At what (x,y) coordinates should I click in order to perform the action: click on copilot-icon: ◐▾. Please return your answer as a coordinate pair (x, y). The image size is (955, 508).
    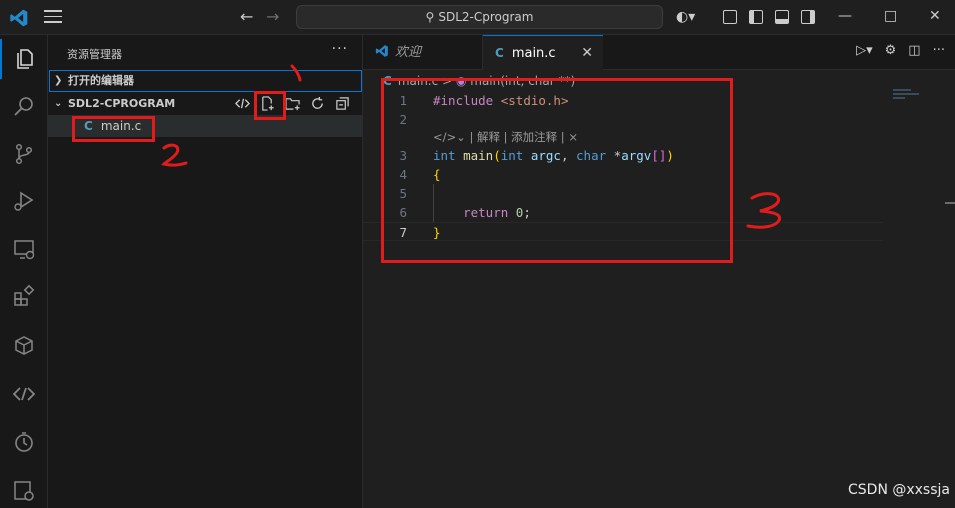
    Looking at the image, I should click on (685, 17).